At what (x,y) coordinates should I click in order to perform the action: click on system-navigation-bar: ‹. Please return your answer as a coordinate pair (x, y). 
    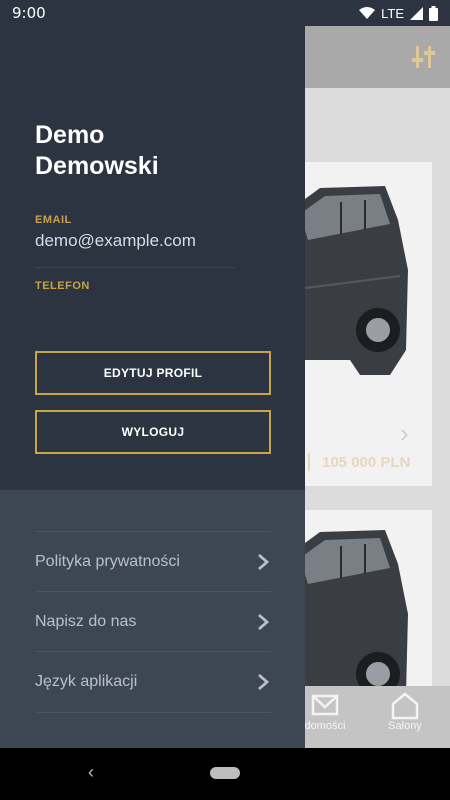
    Looking at the image, I should click on (225, 774).